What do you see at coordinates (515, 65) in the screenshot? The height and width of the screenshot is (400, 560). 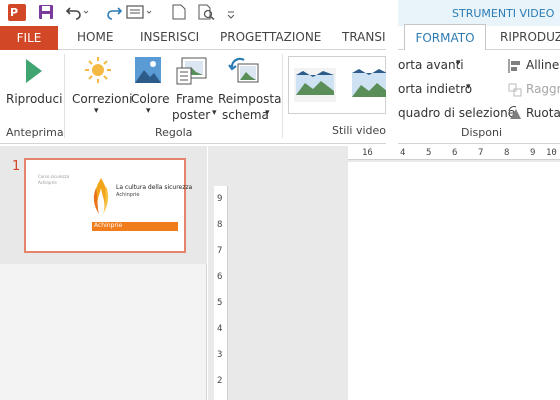 I see `align-icon` at bounding box center [515, 65].